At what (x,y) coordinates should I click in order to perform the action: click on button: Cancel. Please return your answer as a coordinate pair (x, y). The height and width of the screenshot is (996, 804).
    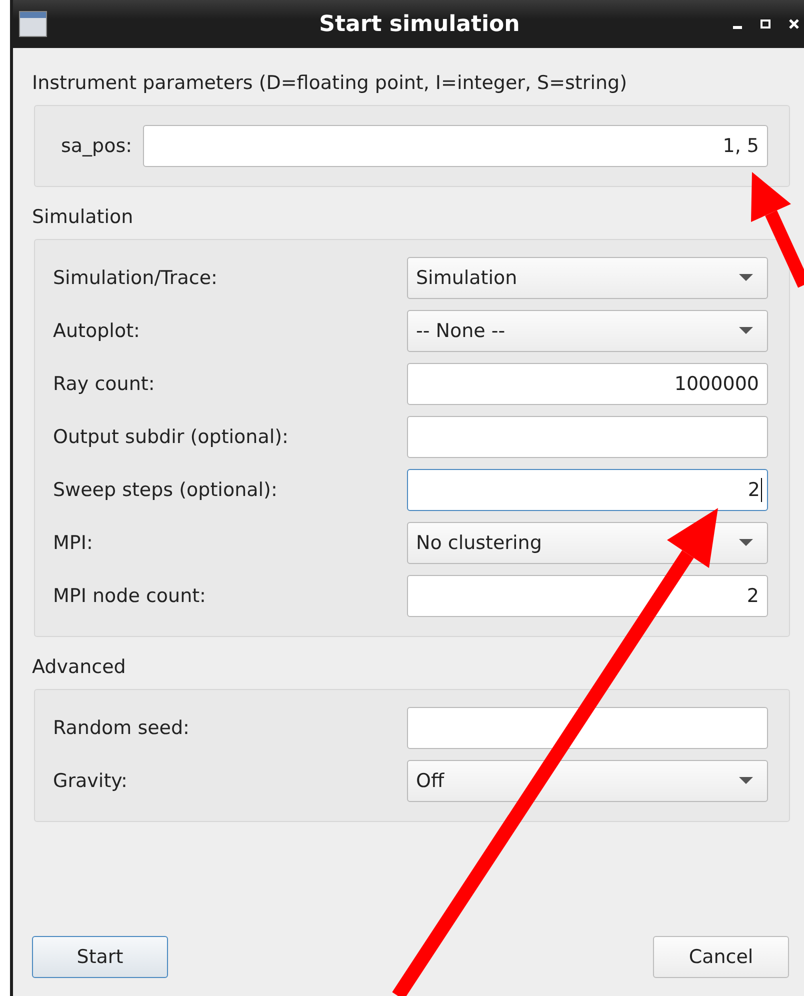
    Looking at the image, I should click on (721, 957).